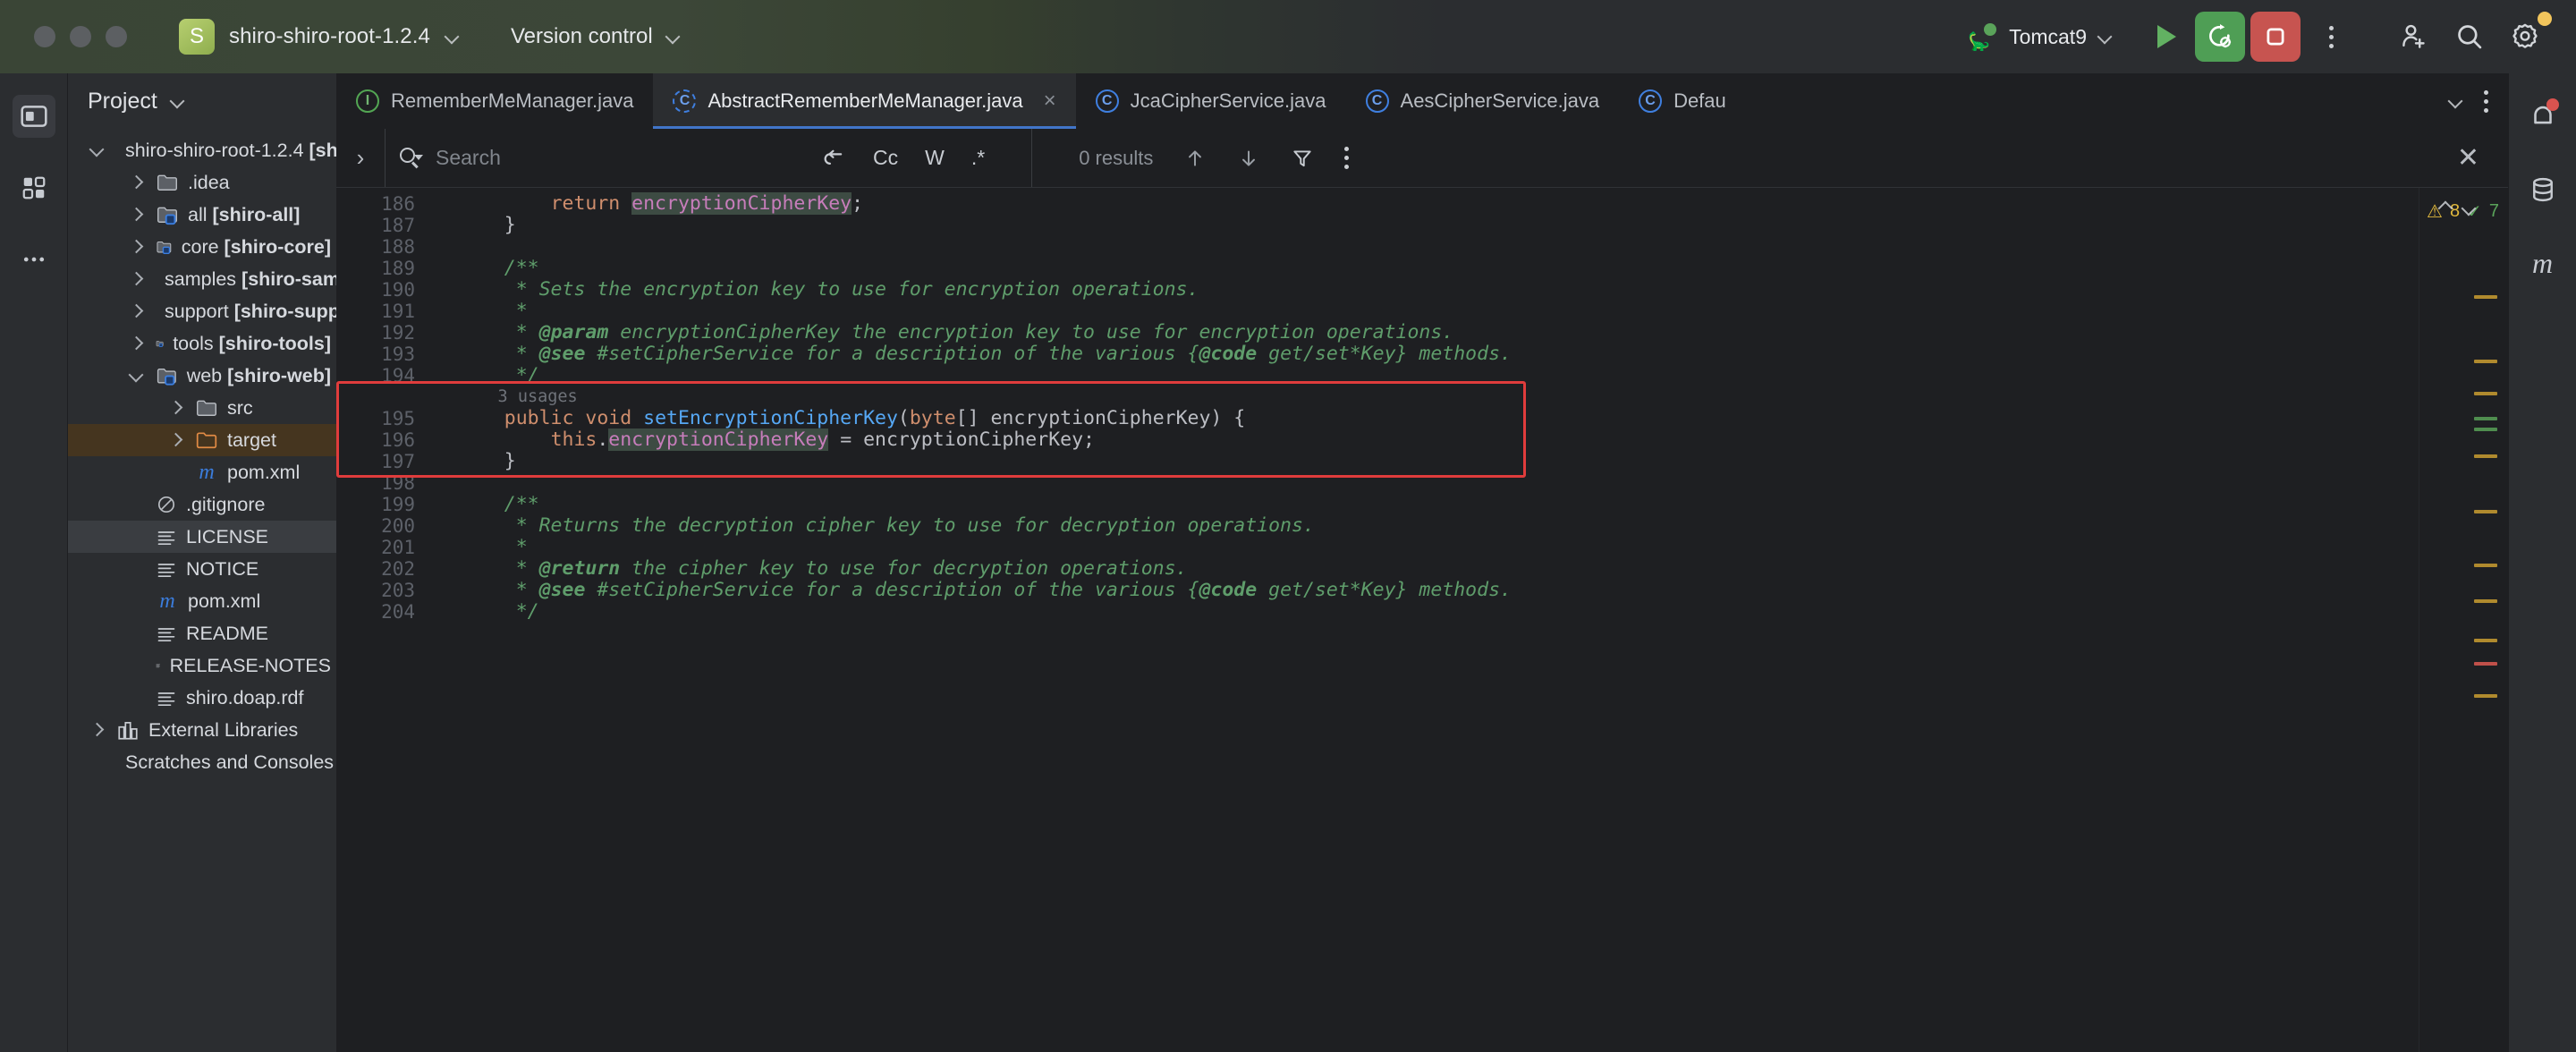 The image size is (2576, 1052). What do you see at coordinates (1195, 158) in the screenshot?
I see `previous-match-button` at bounding box center [1195, 158].